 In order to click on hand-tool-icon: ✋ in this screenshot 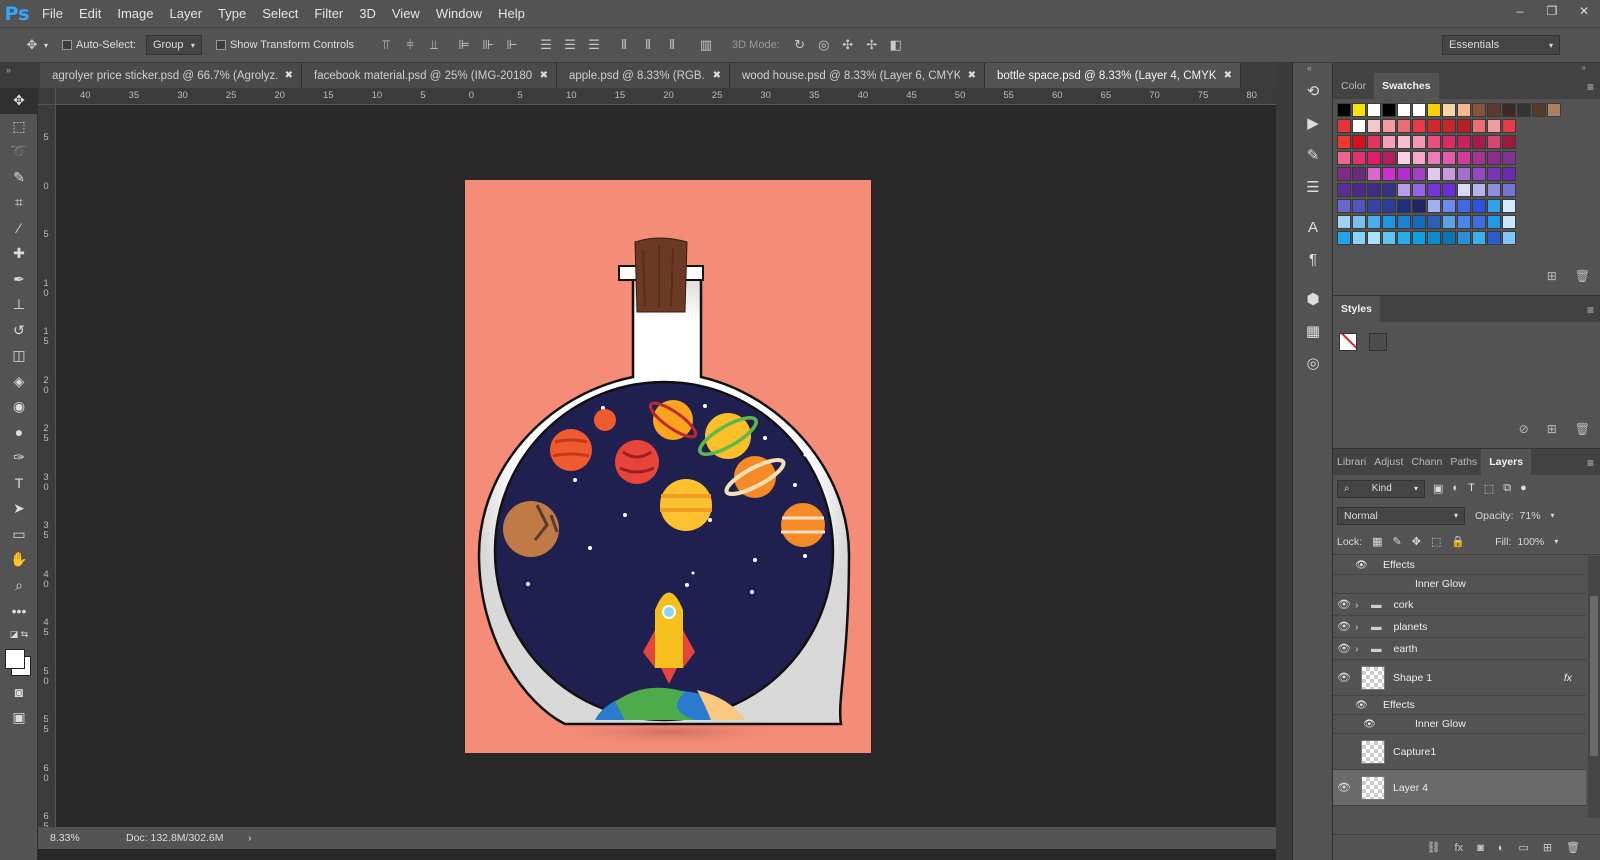, I will do `click(19, 560)`.